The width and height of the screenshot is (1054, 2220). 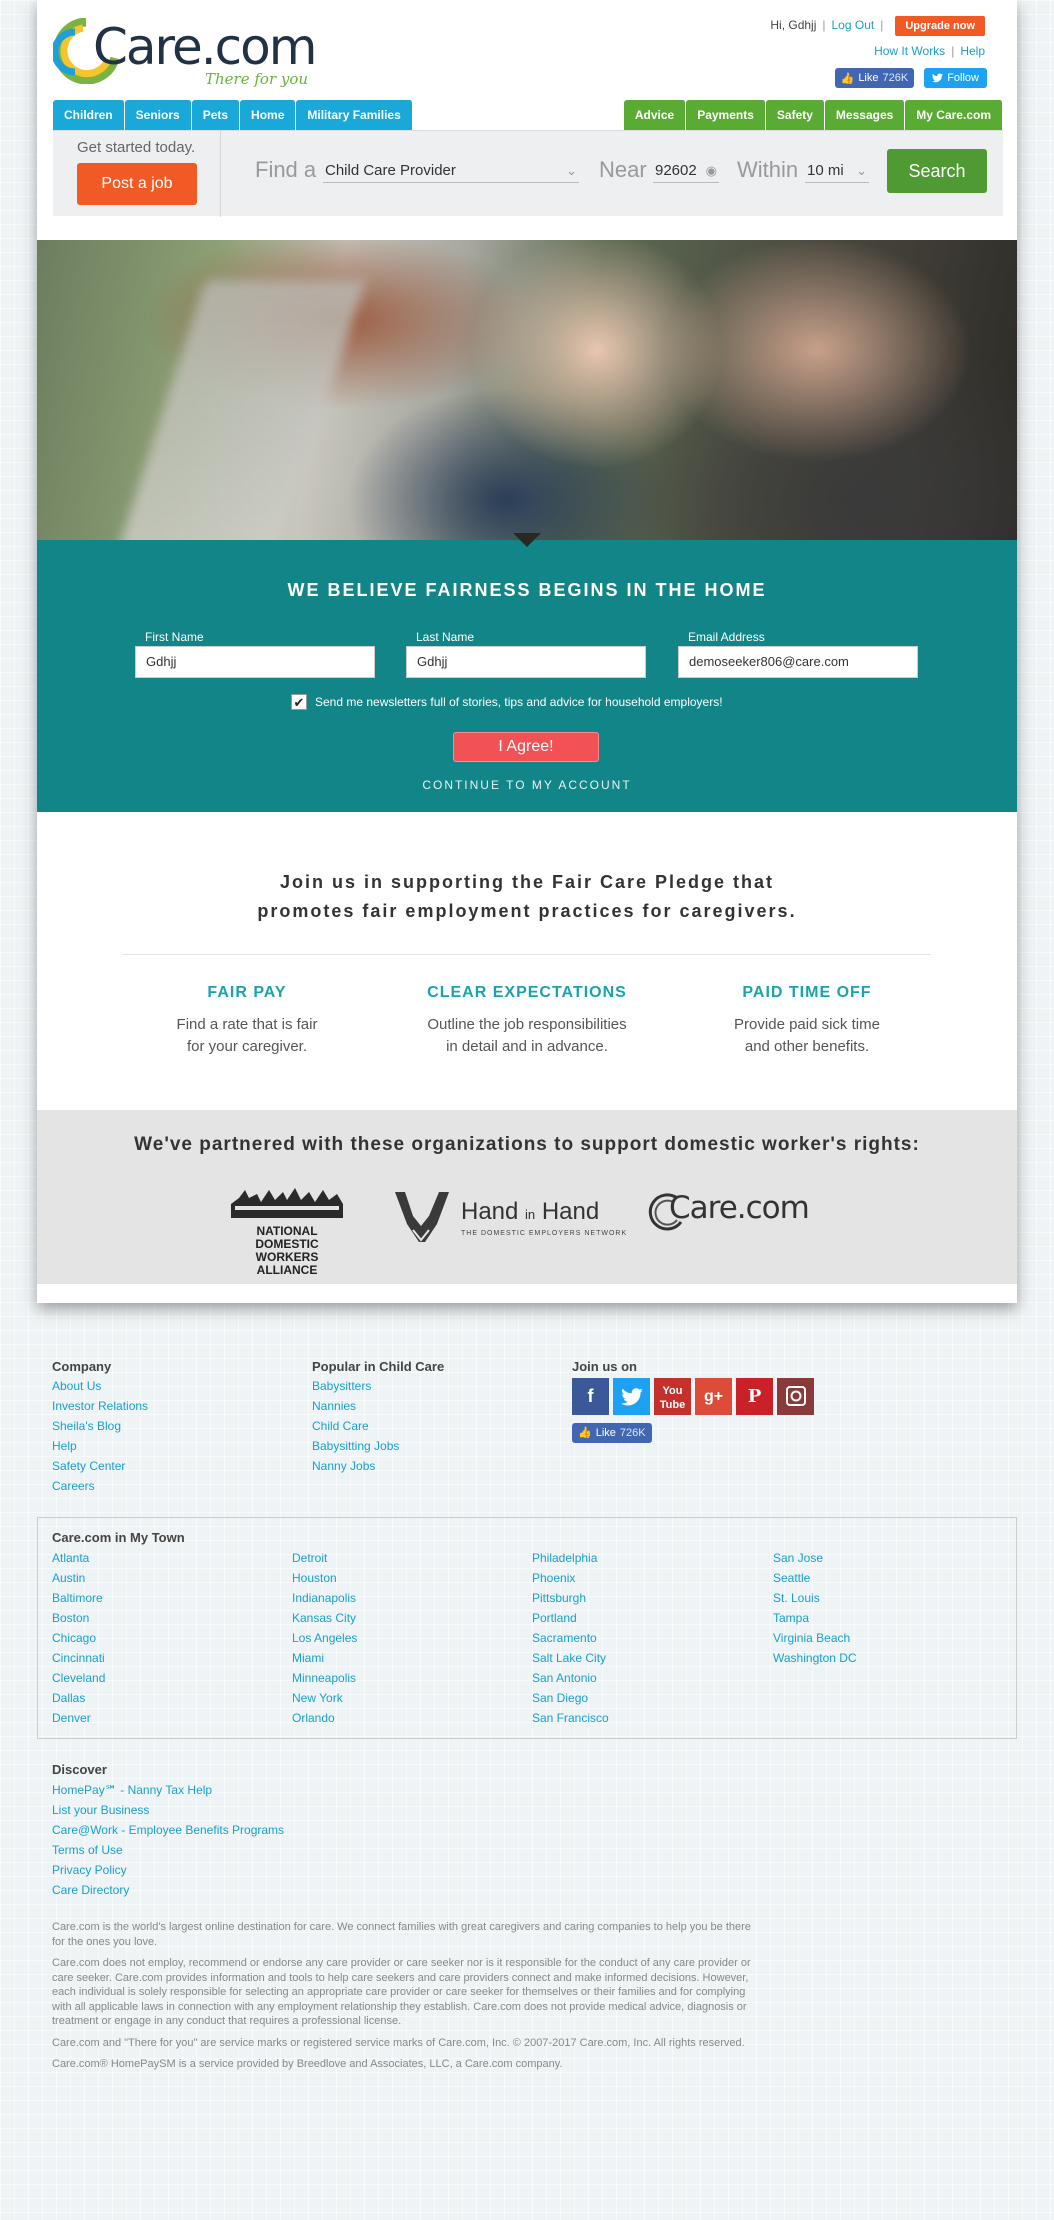 I want to click on footer-link-babysitters: Babysitters, so click(x=378, y=1386).